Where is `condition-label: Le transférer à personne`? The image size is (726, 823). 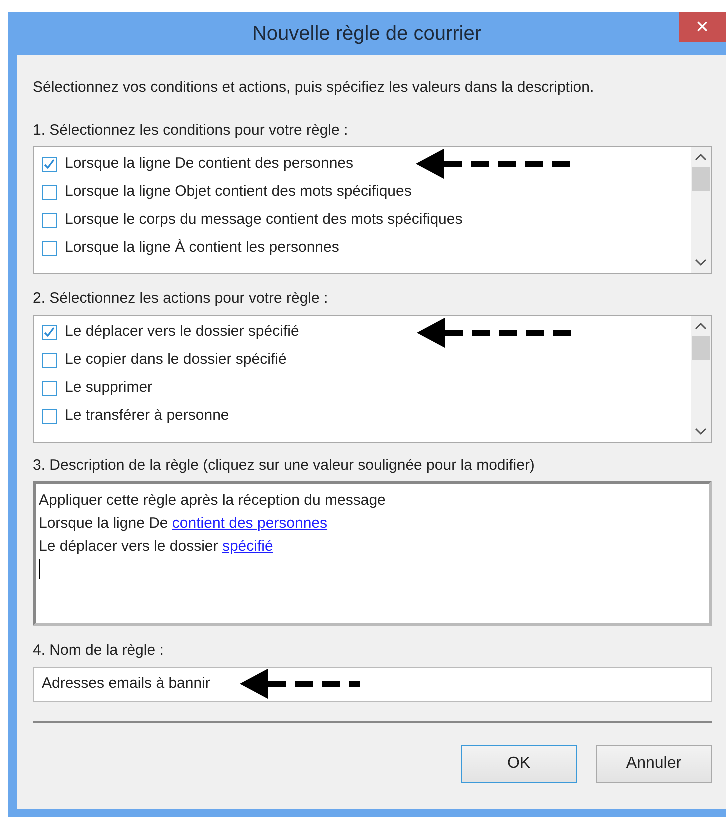 condition-label: Le transférer à personne is located at coordinates (147, 416).